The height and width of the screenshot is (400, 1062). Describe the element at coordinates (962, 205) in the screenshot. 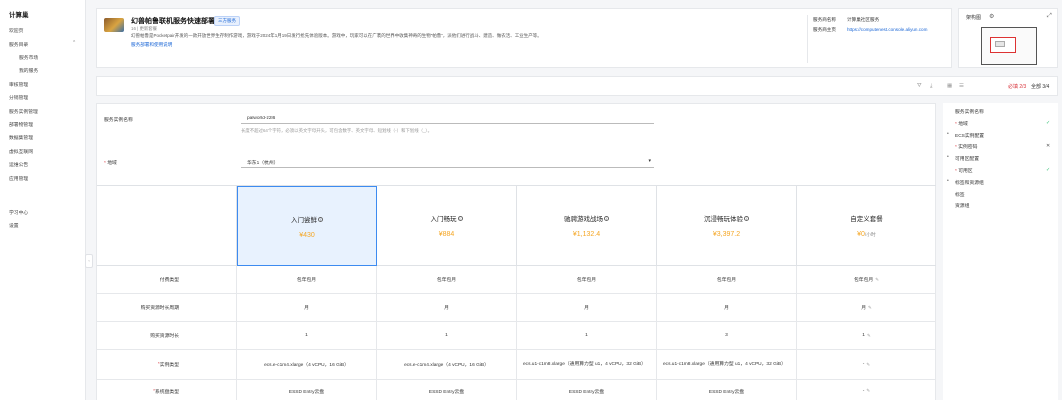

I see `nav-item-resource-group: 资源组` at that location.